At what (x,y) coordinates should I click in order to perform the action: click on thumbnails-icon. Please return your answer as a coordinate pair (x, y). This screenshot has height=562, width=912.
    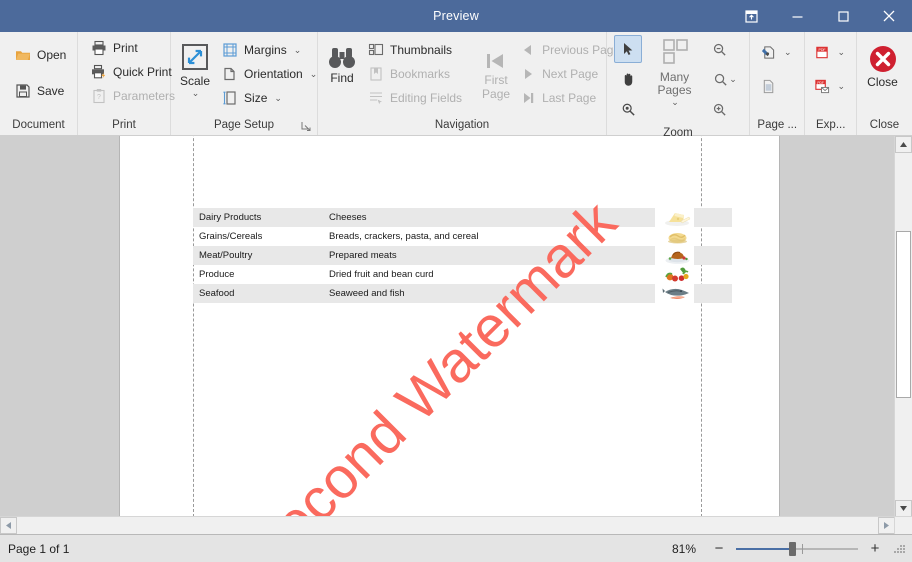
    Looking at the image, I should click on (376, 50).